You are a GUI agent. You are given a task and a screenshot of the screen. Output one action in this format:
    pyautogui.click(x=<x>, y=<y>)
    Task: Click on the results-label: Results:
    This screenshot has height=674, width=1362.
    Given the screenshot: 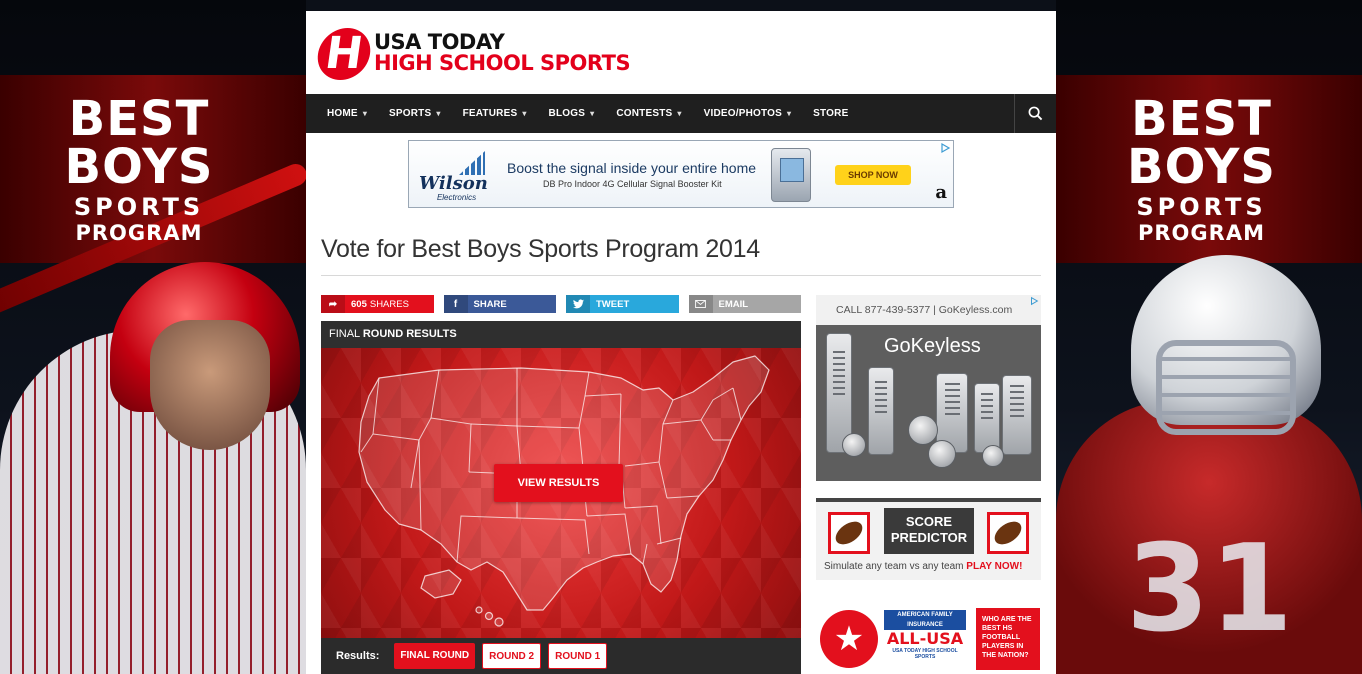 What is the action you would take?
    pyautogui.click(x=358, y=656)
    